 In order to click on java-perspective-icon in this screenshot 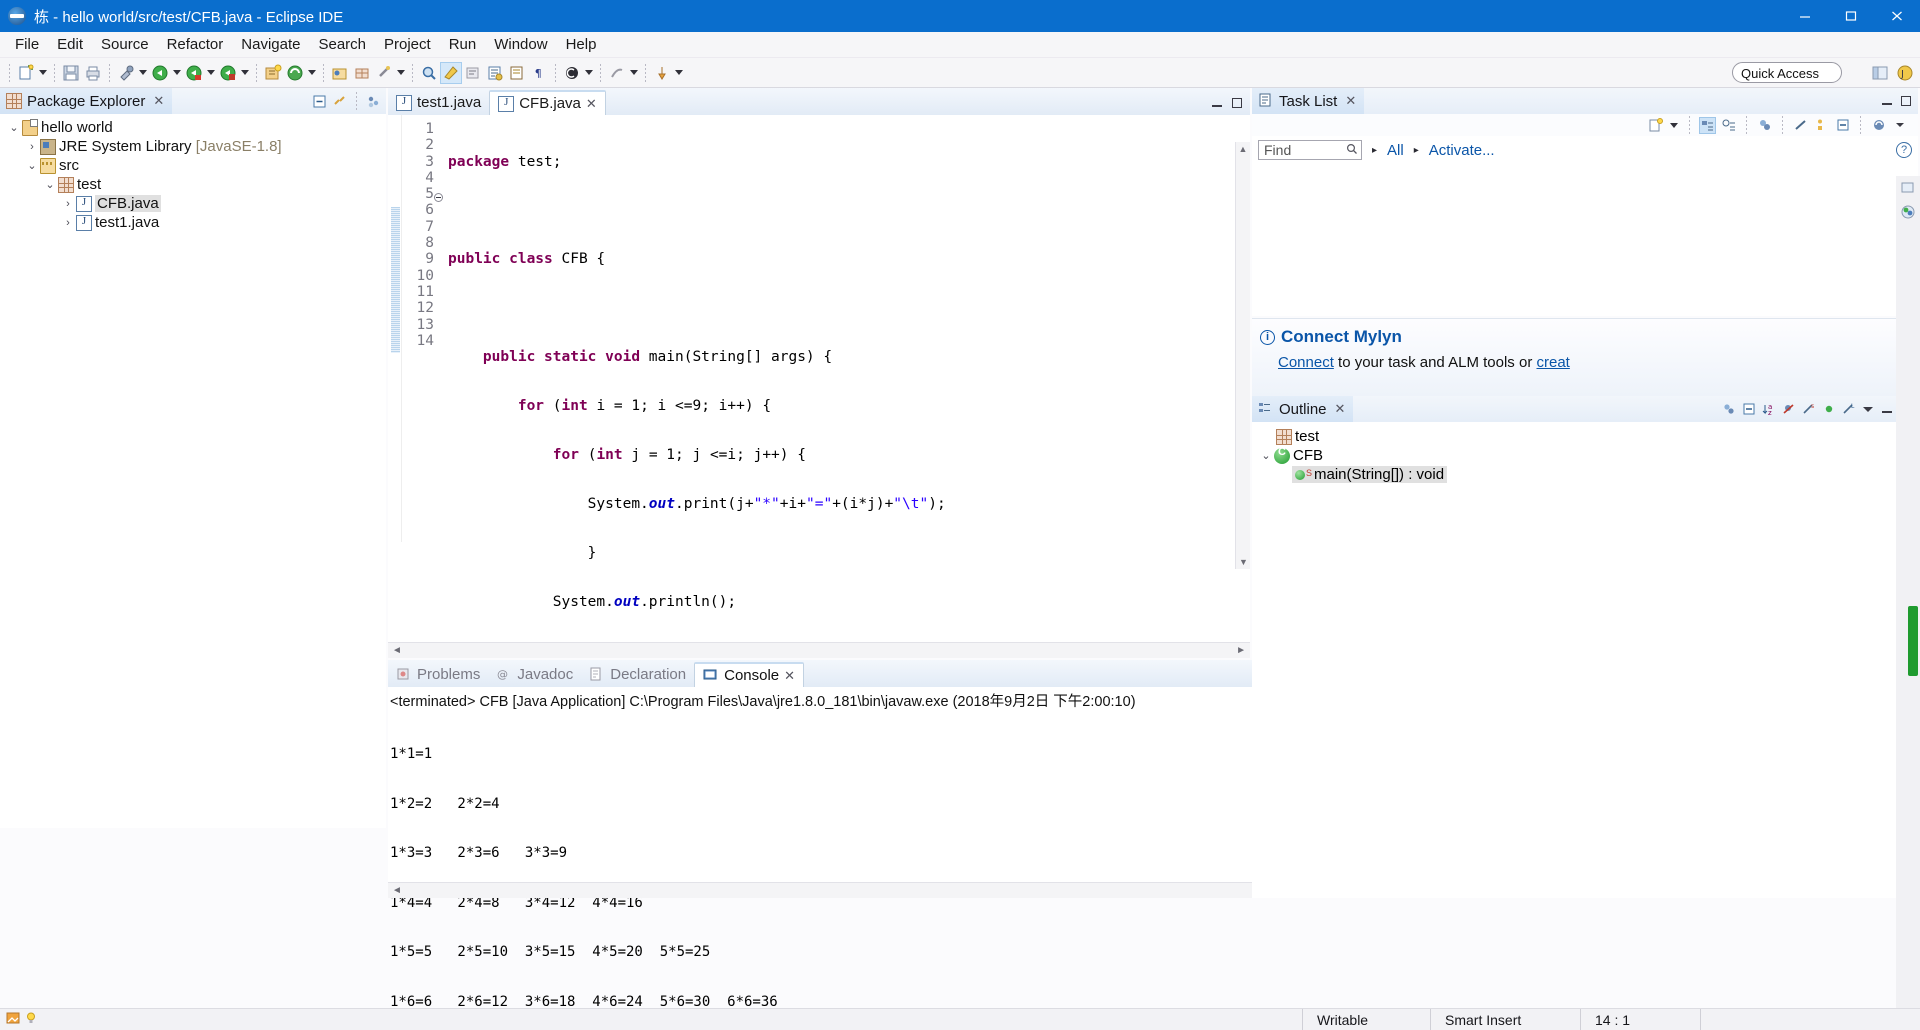, I will do `click(1908, 212)`.